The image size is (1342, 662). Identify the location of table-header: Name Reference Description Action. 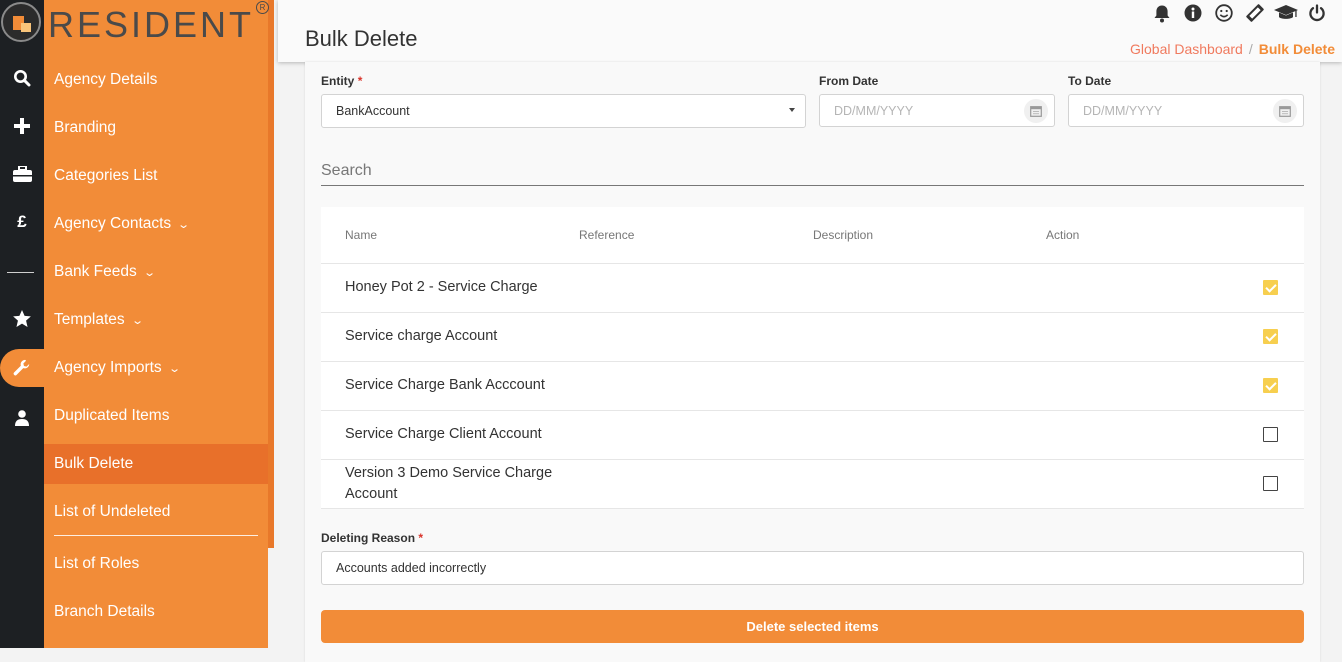
(812, 235).